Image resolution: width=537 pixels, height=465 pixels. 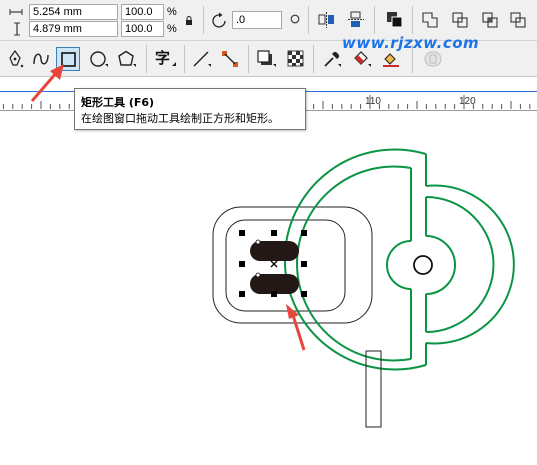 What do you see at coordinates (373, 389) in the screenshot?
I see `handle-rectangle` at bounding box center [373, 389].